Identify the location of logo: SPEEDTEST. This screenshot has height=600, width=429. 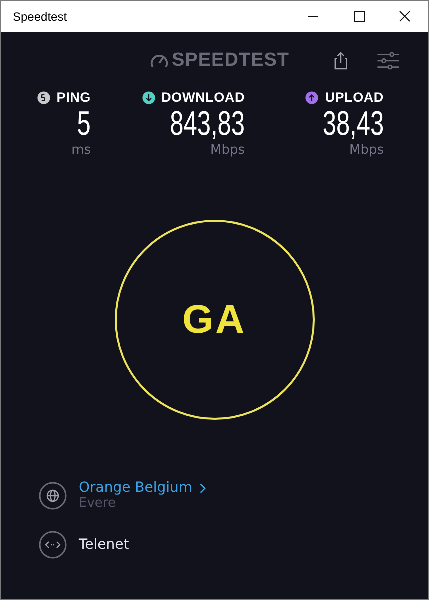
(231, 61).